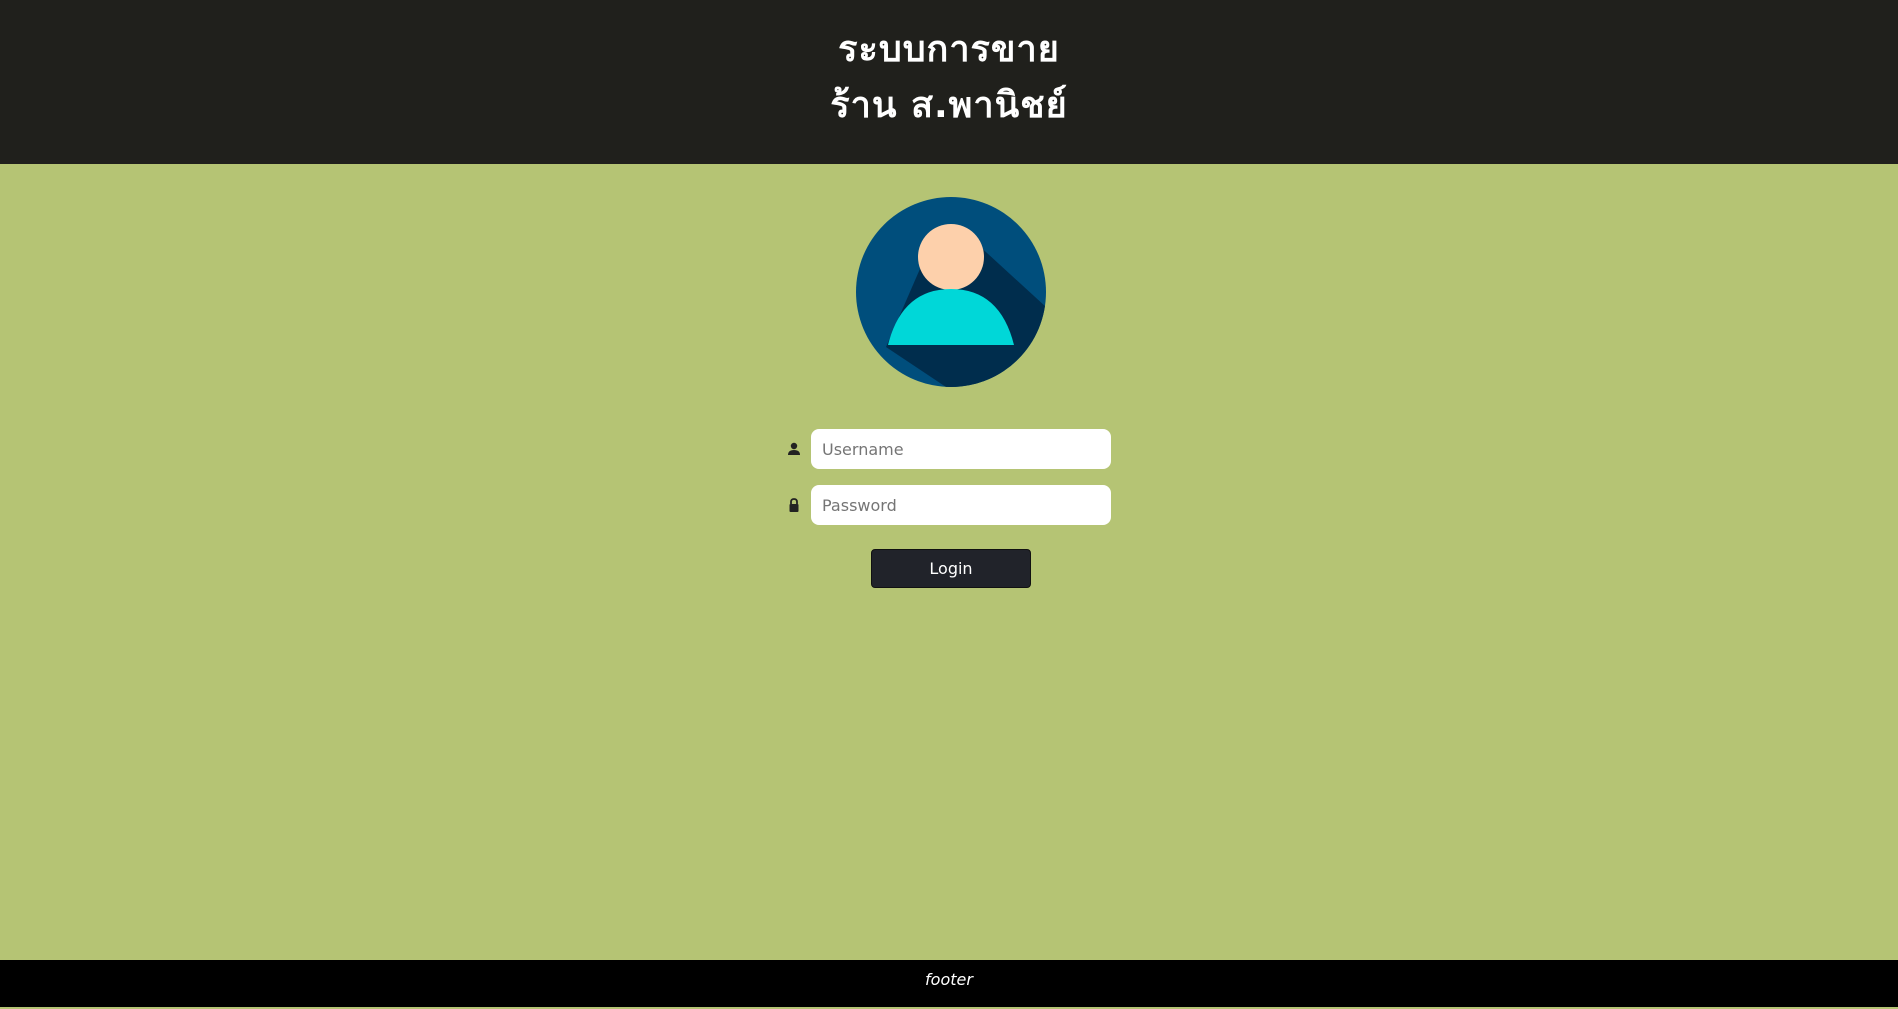  I want to click on page-footer: footer, so click(949, 983).